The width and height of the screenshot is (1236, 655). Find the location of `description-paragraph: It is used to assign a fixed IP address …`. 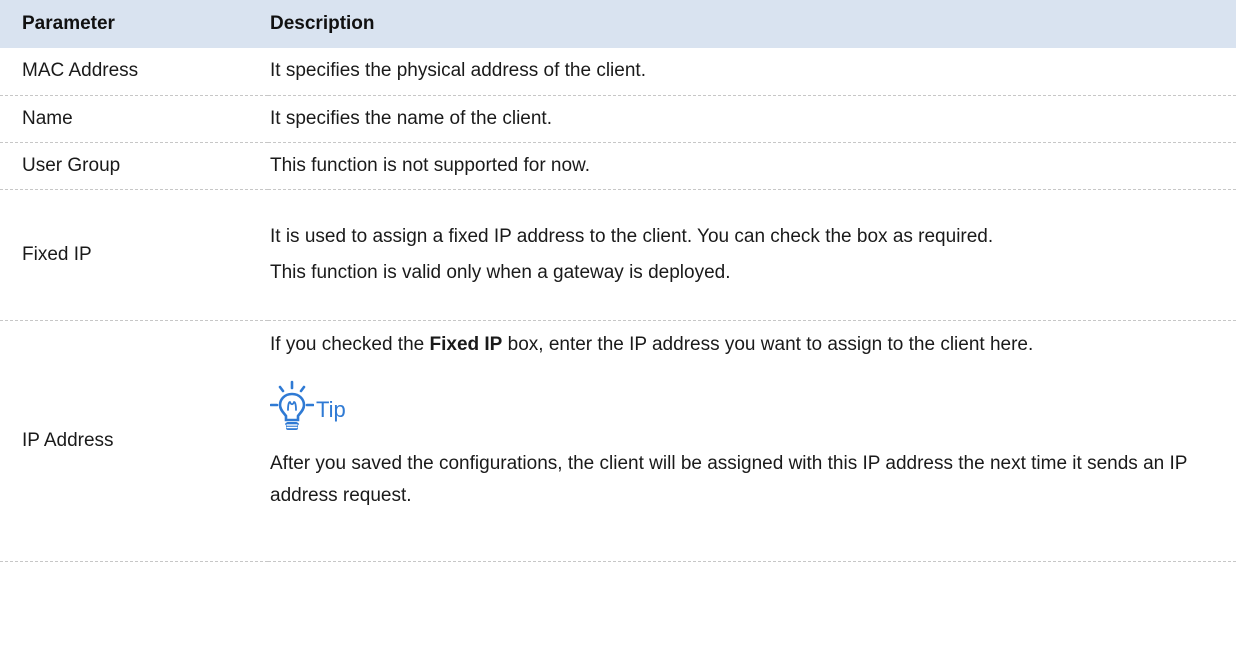

description-paragraph: It is used to assign a fixed IP address … is located at coordinates (632, 236).